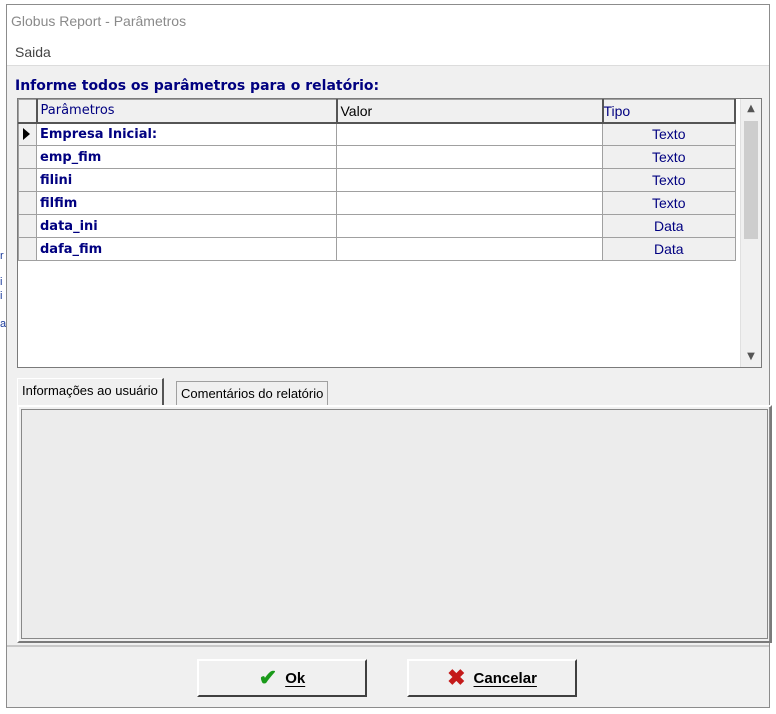 The image size is (776, 714). I want to click on param-name-cell: Empresa Inicial:, so click(186, 134).